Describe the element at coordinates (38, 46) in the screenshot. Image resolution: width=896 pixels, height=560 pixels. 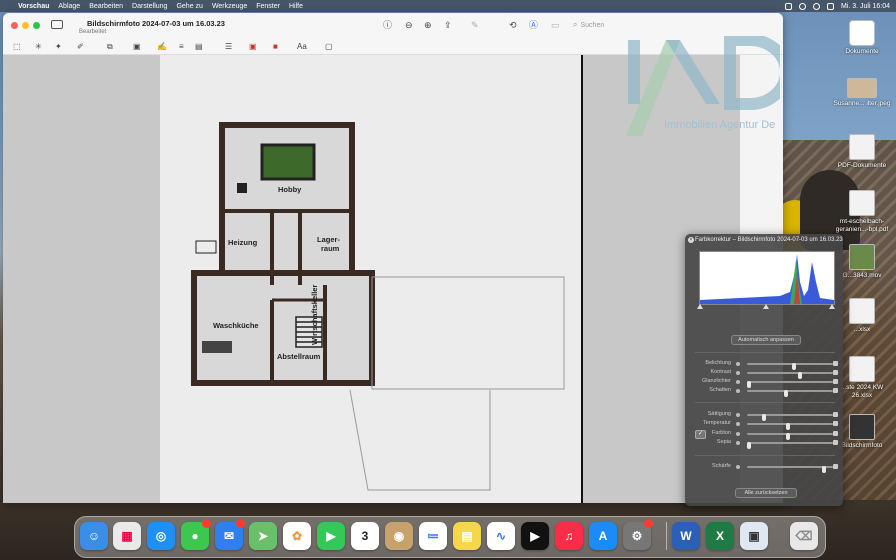
I see `smart-lasso-icon: ✳` at that location.